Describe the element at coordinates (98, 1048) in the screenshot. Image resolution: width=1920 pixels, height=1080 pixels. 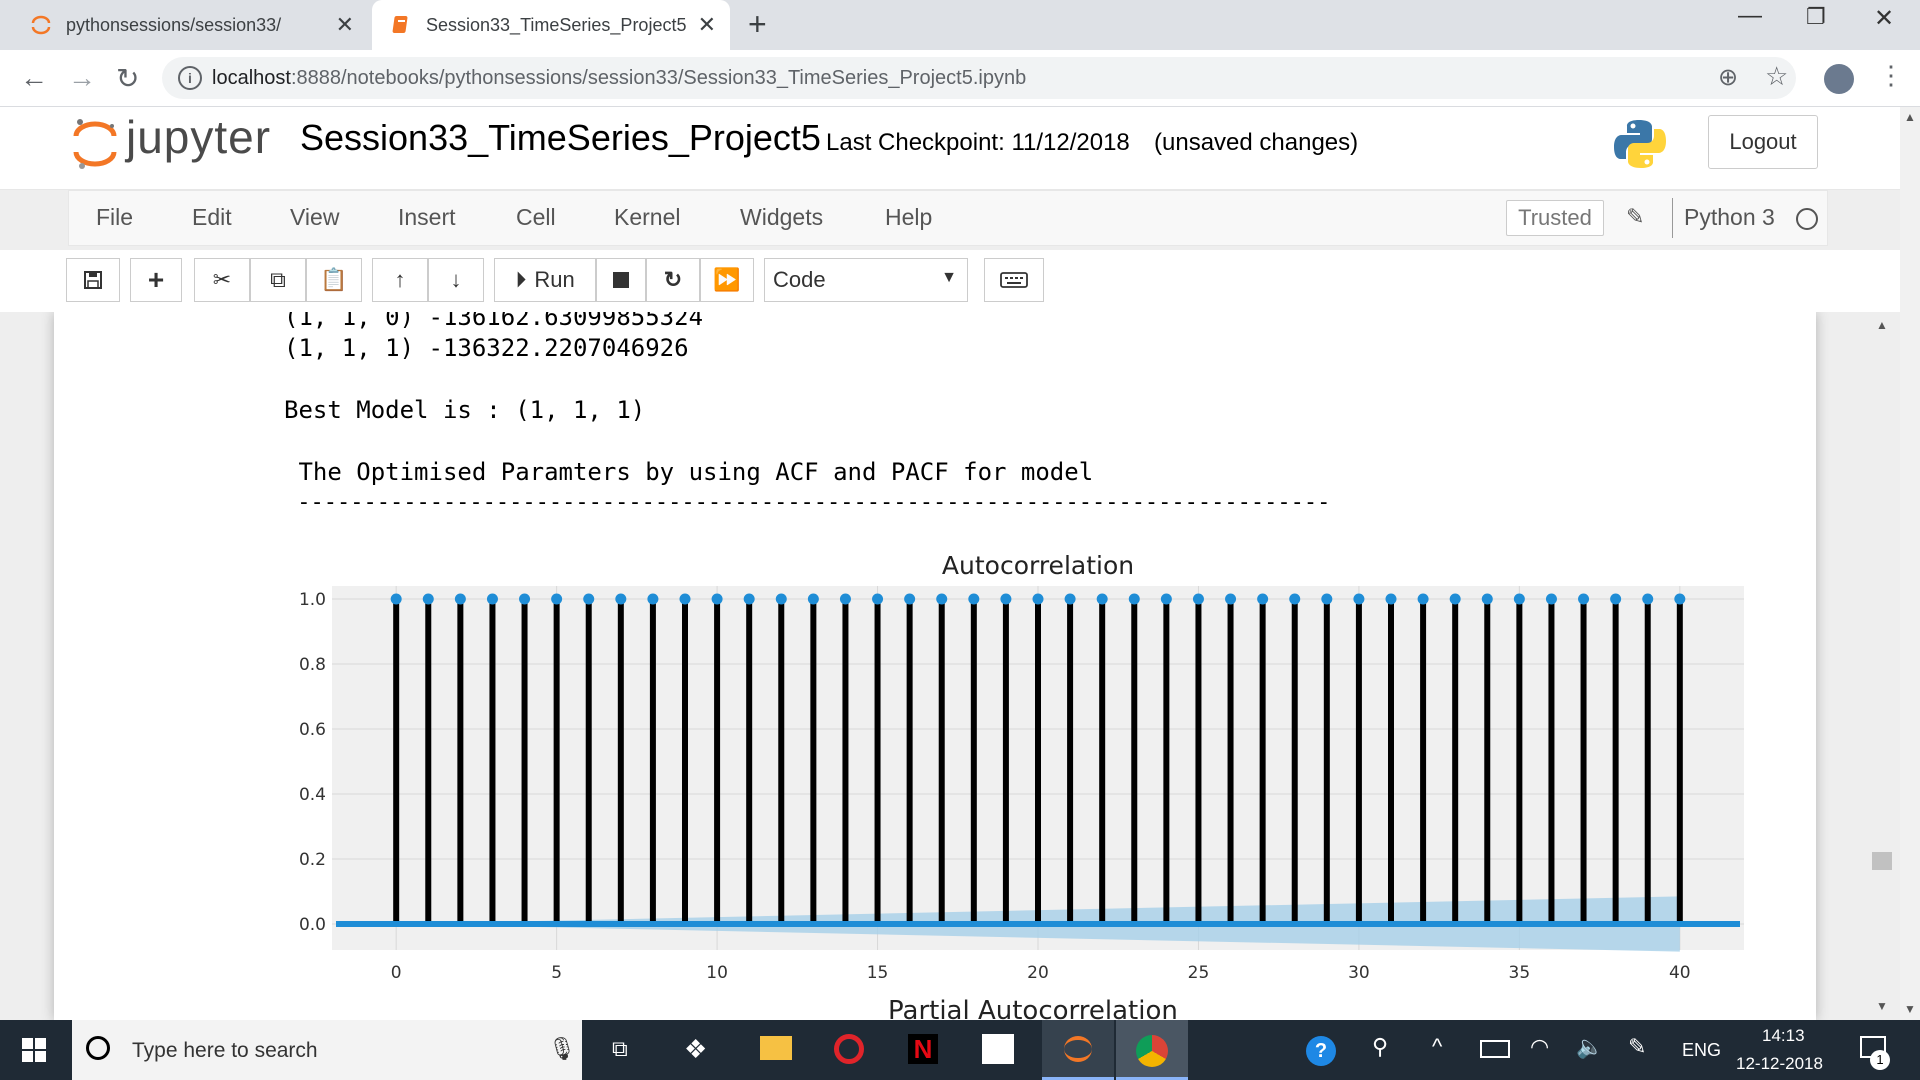
I see `cortana-icon` at that location.